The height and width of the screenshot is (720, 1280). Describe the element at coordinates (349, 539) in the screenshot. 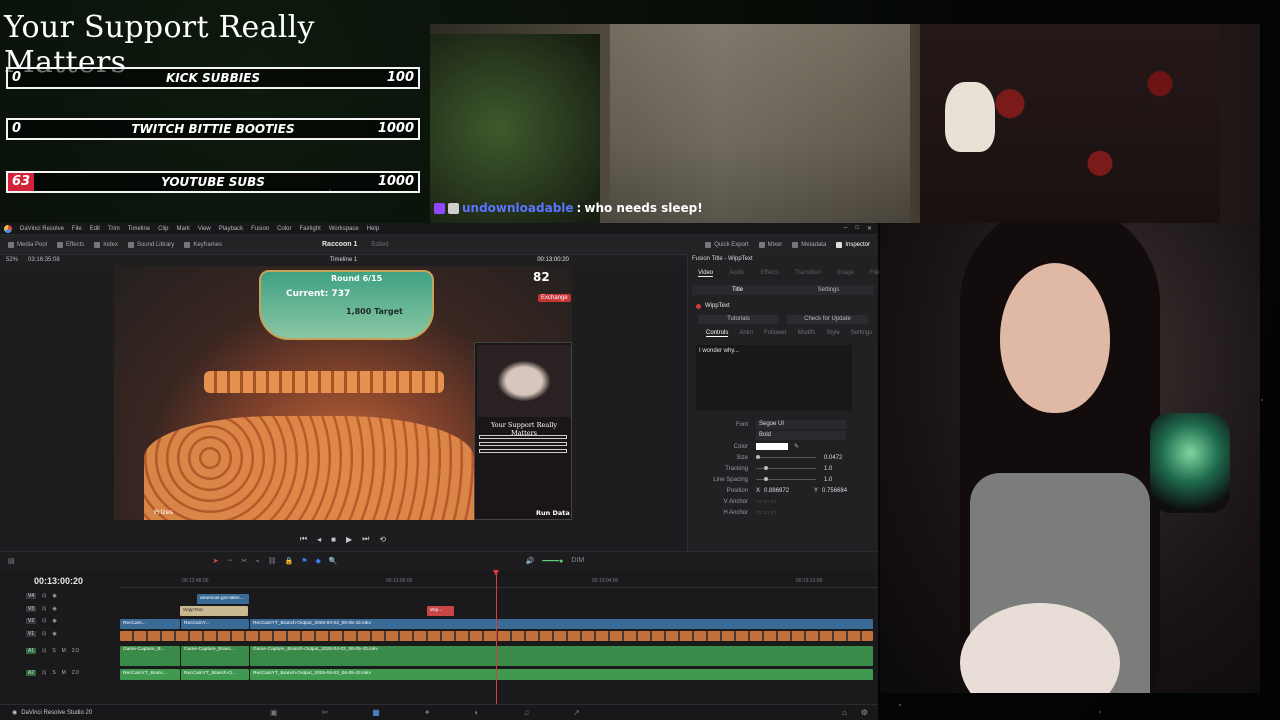

I see `play-icon: ▶` at that location.